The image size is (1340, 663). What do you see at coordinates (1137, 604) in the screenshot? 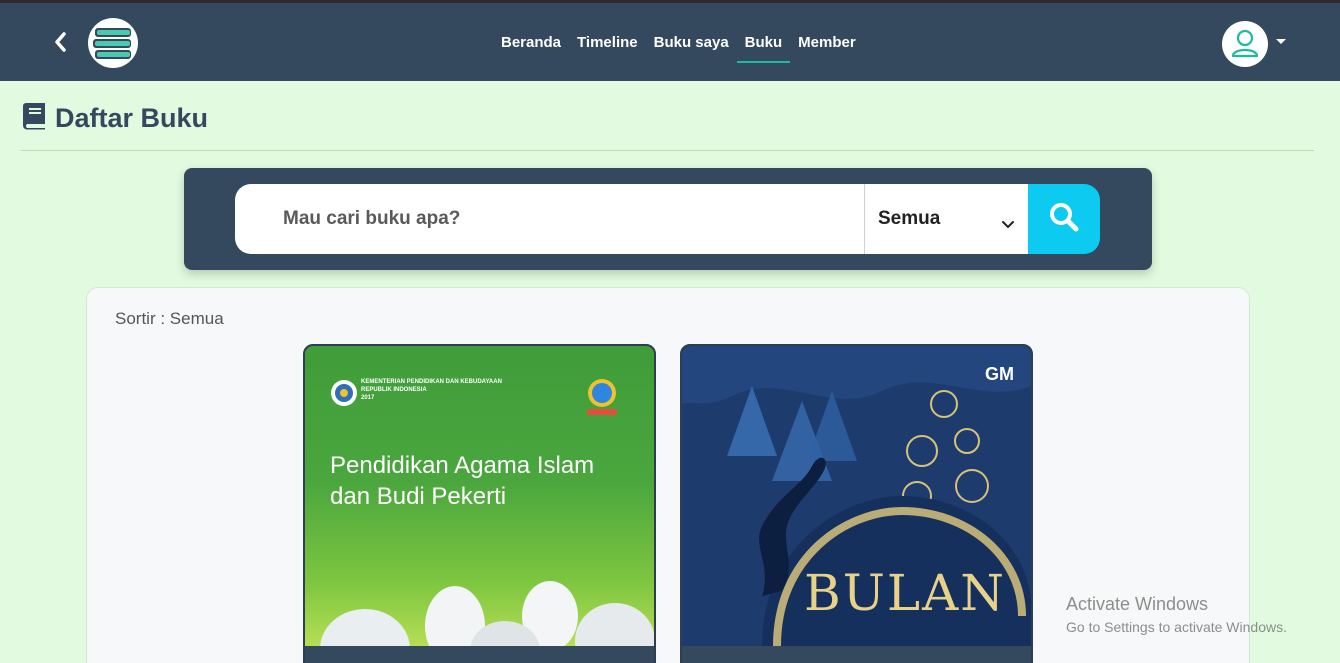
I see `watermark-title: Activate Windows` at bounding box center [1137, 604].